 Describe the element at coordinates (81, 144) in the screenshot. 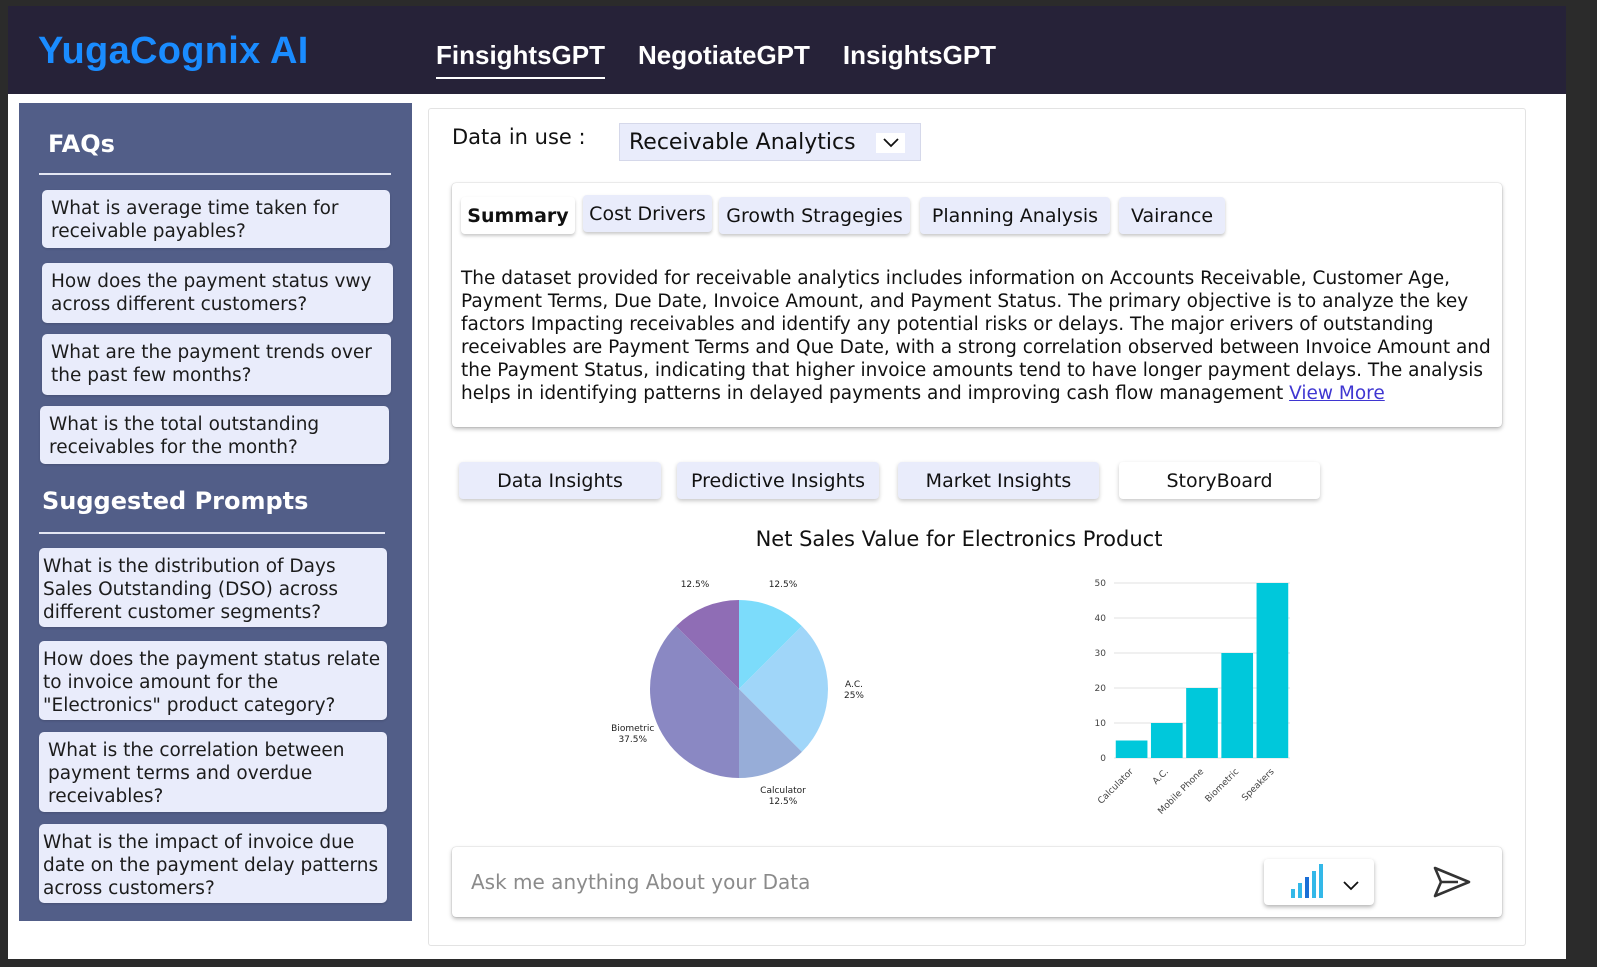

I see `faq-heading: FAQs` at that location.